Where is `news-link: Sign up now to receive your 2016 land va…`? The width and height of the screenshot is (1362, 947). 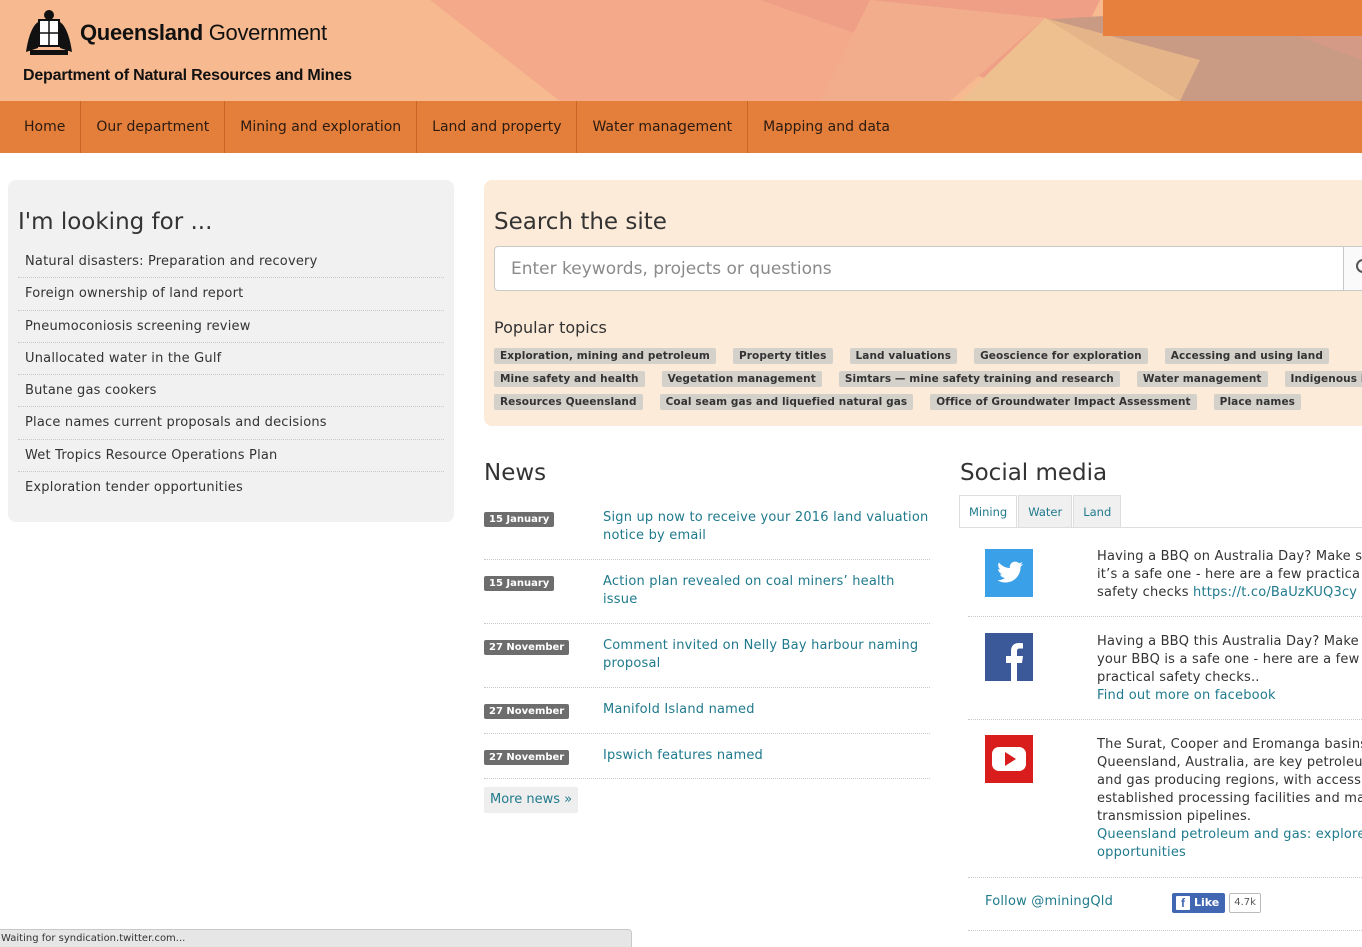
news-link: Sign up now to receive your 2016 land va… is located at coordinates (768, 527).